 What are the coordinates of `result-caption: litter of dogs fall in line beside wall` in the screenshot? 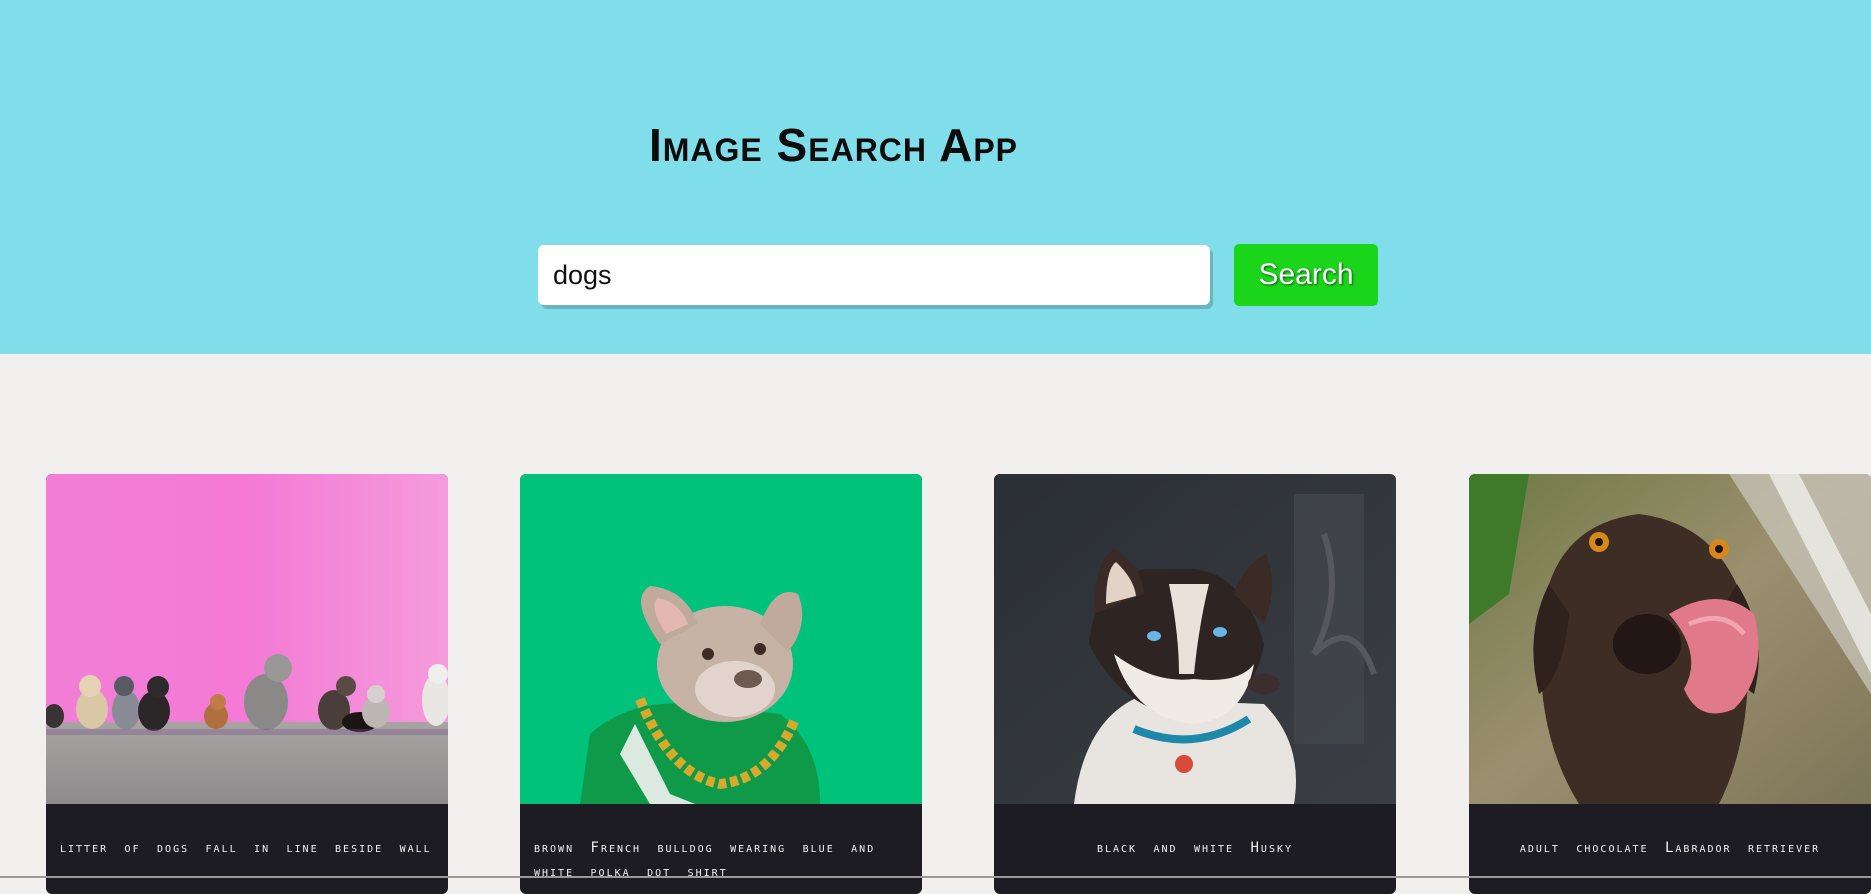 It's located at (246, 848).